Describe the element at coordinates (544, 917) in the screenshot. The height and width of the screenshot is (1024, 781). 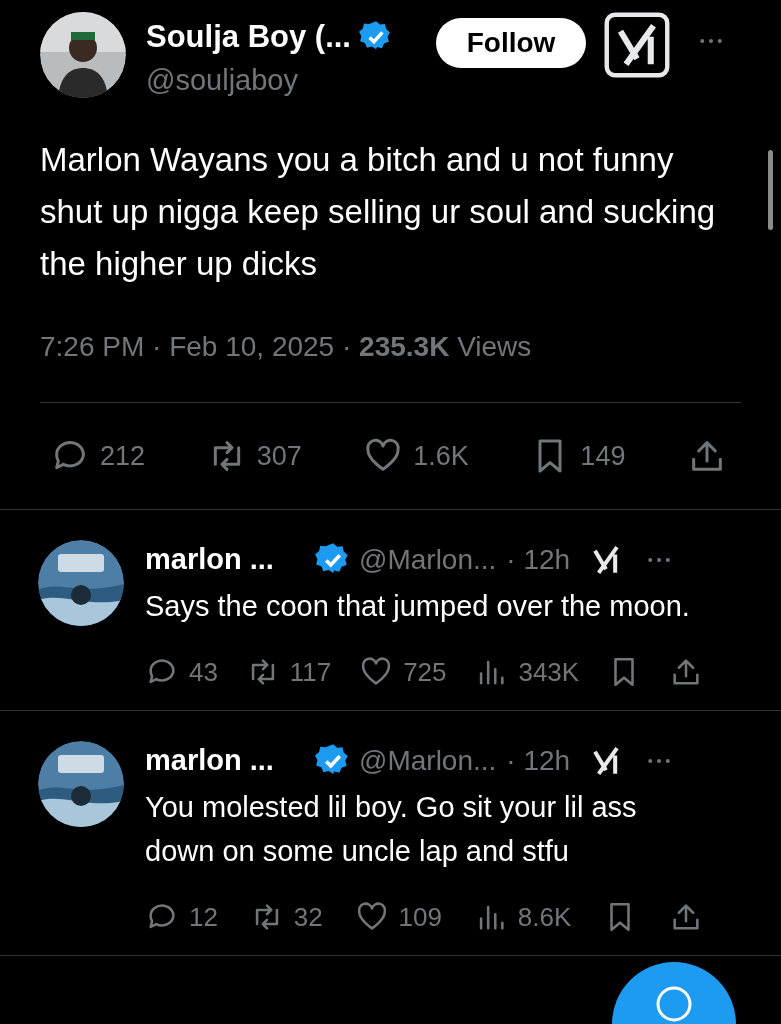
I see `count-label: 8.6K` at that location.